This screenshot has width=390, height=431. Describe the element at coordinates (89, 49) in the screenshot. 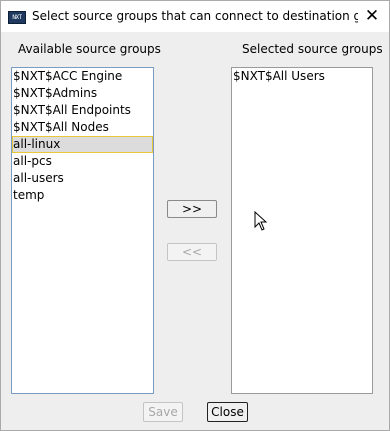

I see `available-groups-label: Available source groups` at that location.